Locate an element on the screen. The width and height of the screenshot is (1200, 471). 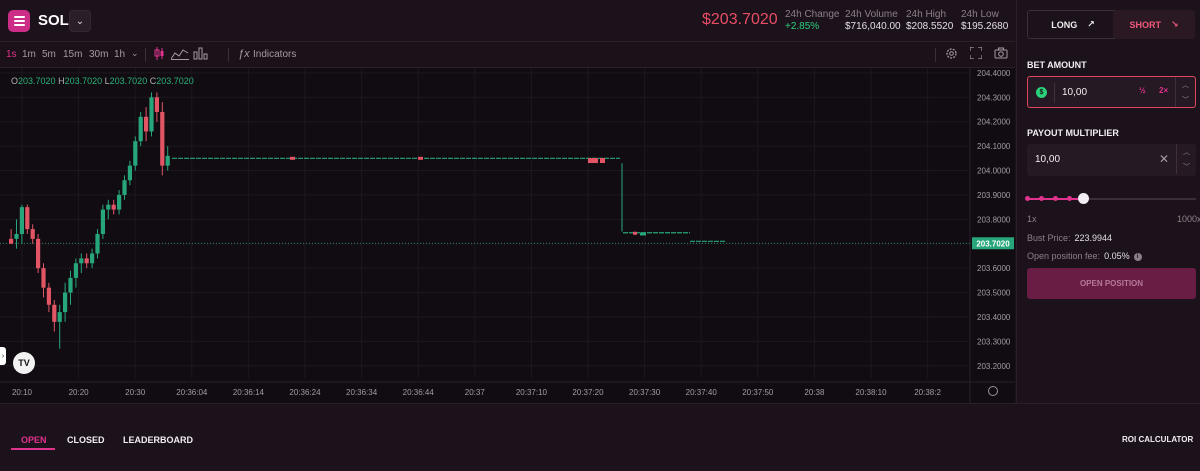
price-tag-label: 203.7020 is located at coordinates (993, 243).